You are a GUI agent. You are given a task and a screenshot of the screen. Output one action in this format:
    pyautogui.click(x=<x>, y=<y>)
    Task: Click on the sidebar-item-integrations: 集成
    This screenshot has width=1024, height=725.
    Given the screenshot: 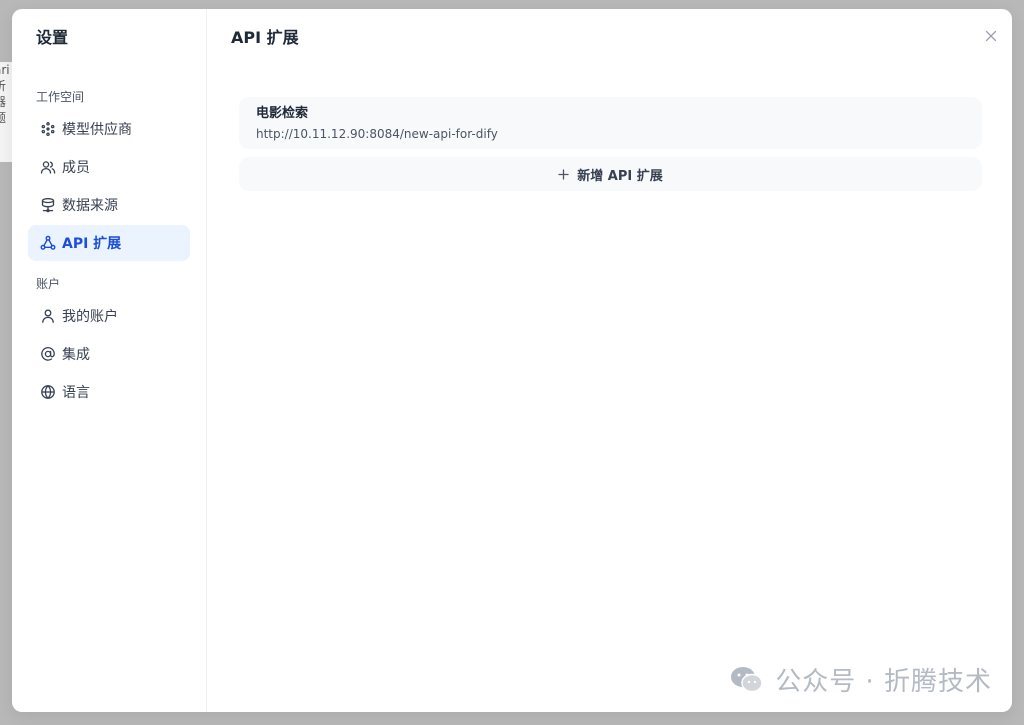 What is the action you would take?
    pyautogui.click(x=109, y=354)
    